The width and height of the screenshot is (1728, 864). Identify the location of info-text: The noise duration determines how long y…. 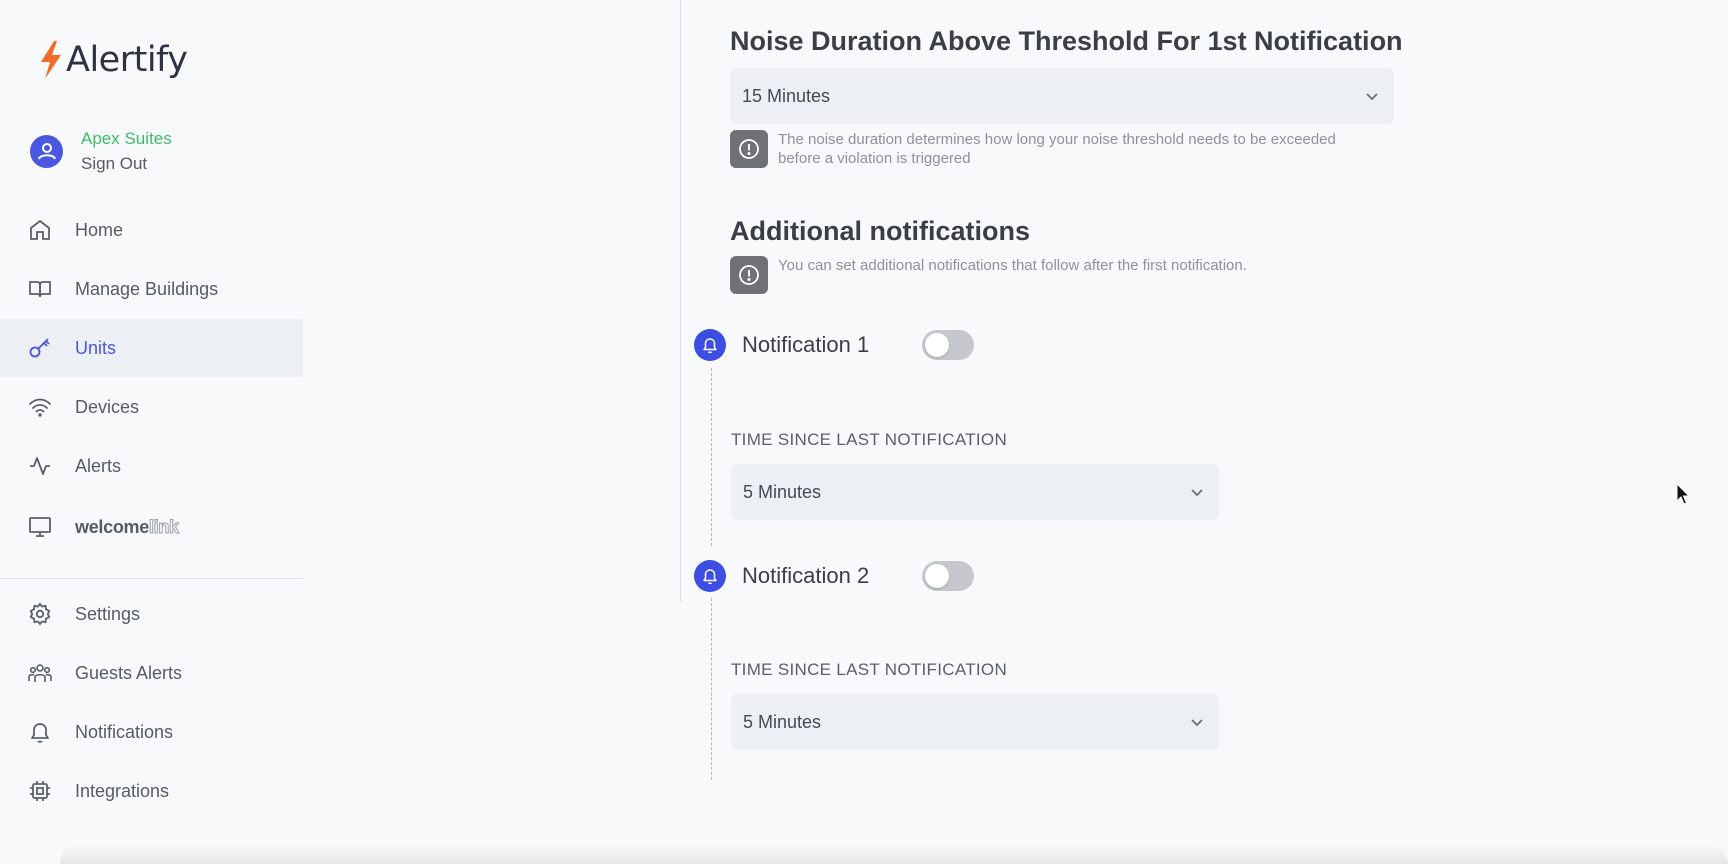
(1057, 149).